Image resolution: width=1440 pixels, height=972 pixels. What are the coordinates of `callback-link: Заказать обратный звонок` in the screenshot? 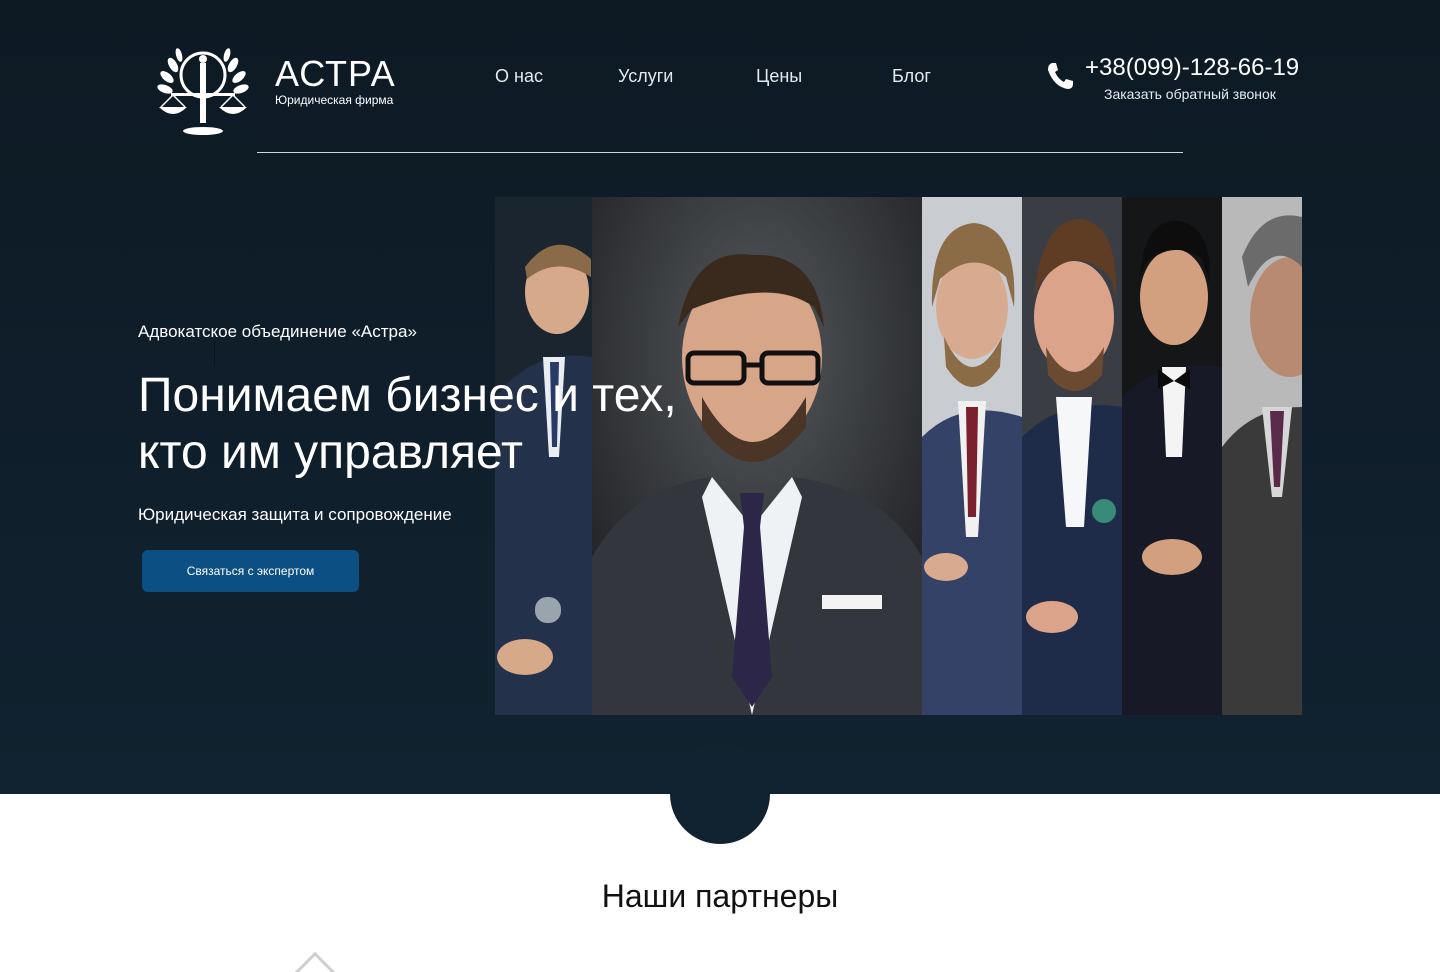 It's located at (1190, 94).